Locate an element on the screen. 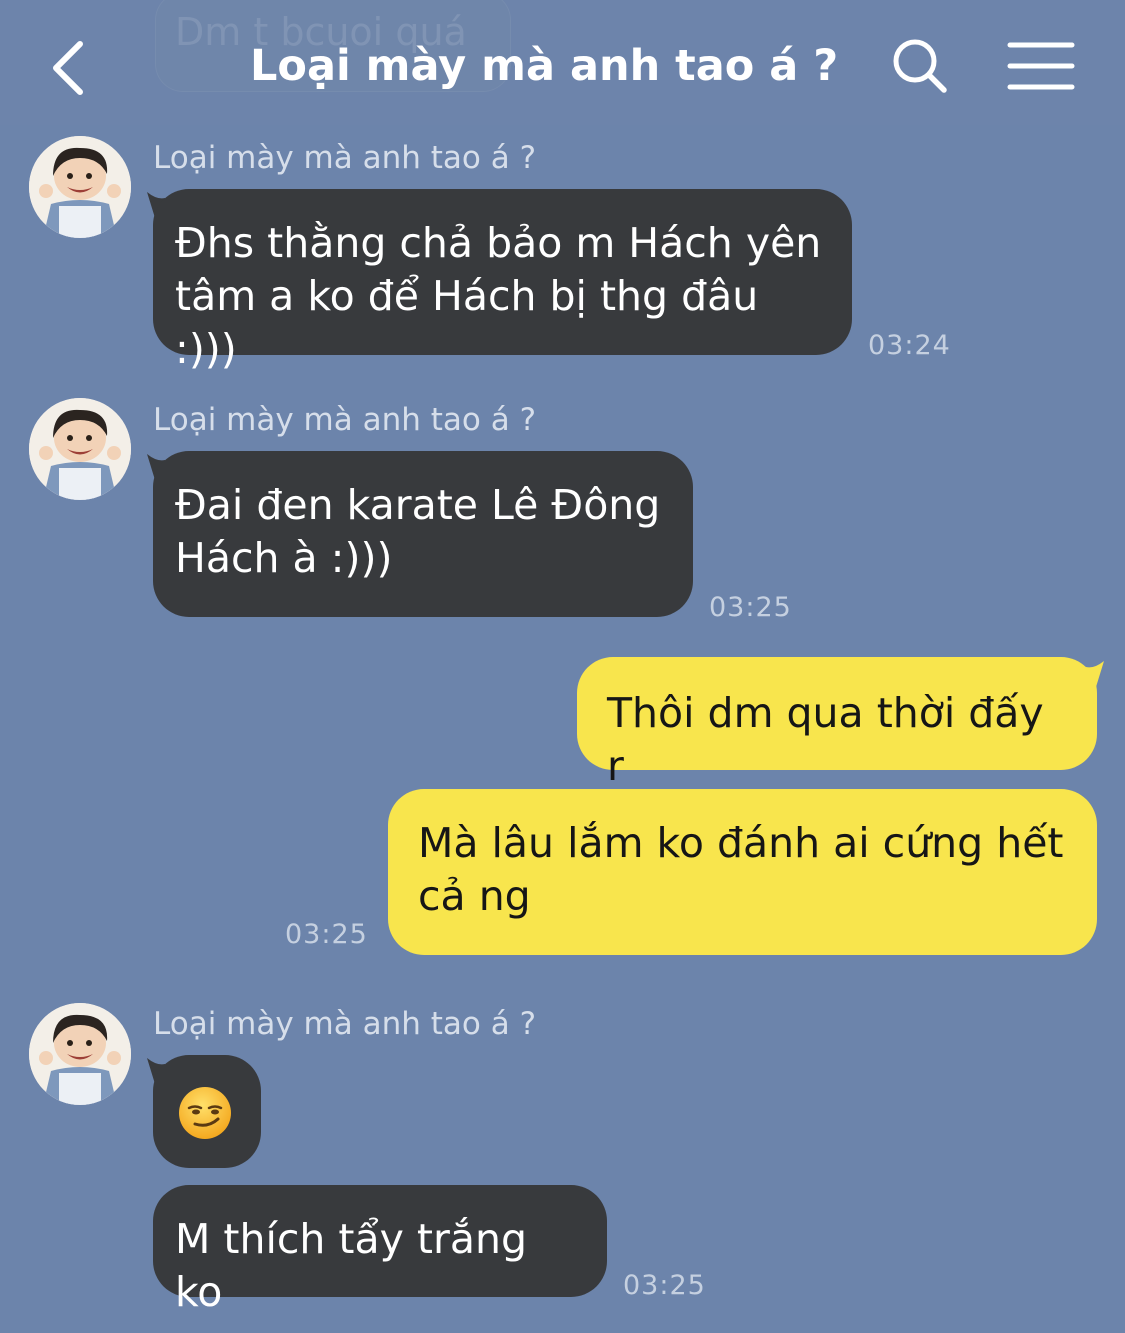 The height and width of the screenshot is (1333, 1125). smirk-emoji is located at coordinates (205, 1113).